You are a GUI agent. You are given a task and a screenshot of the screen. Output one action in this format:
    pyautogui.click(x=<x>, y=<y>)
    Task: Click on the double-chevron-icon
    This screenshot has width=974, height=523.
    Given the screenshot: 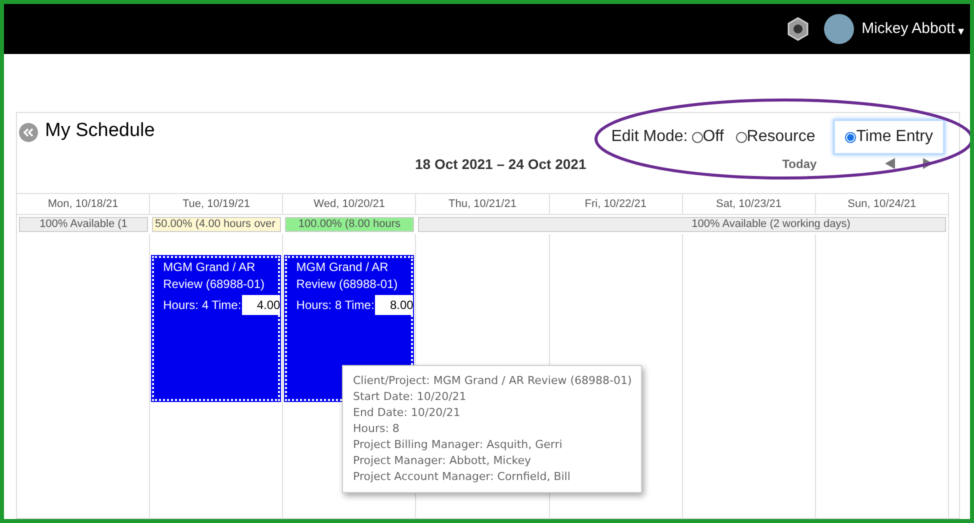 What is the action you would take?
    pyautogui.click(x=28, y=132)
    